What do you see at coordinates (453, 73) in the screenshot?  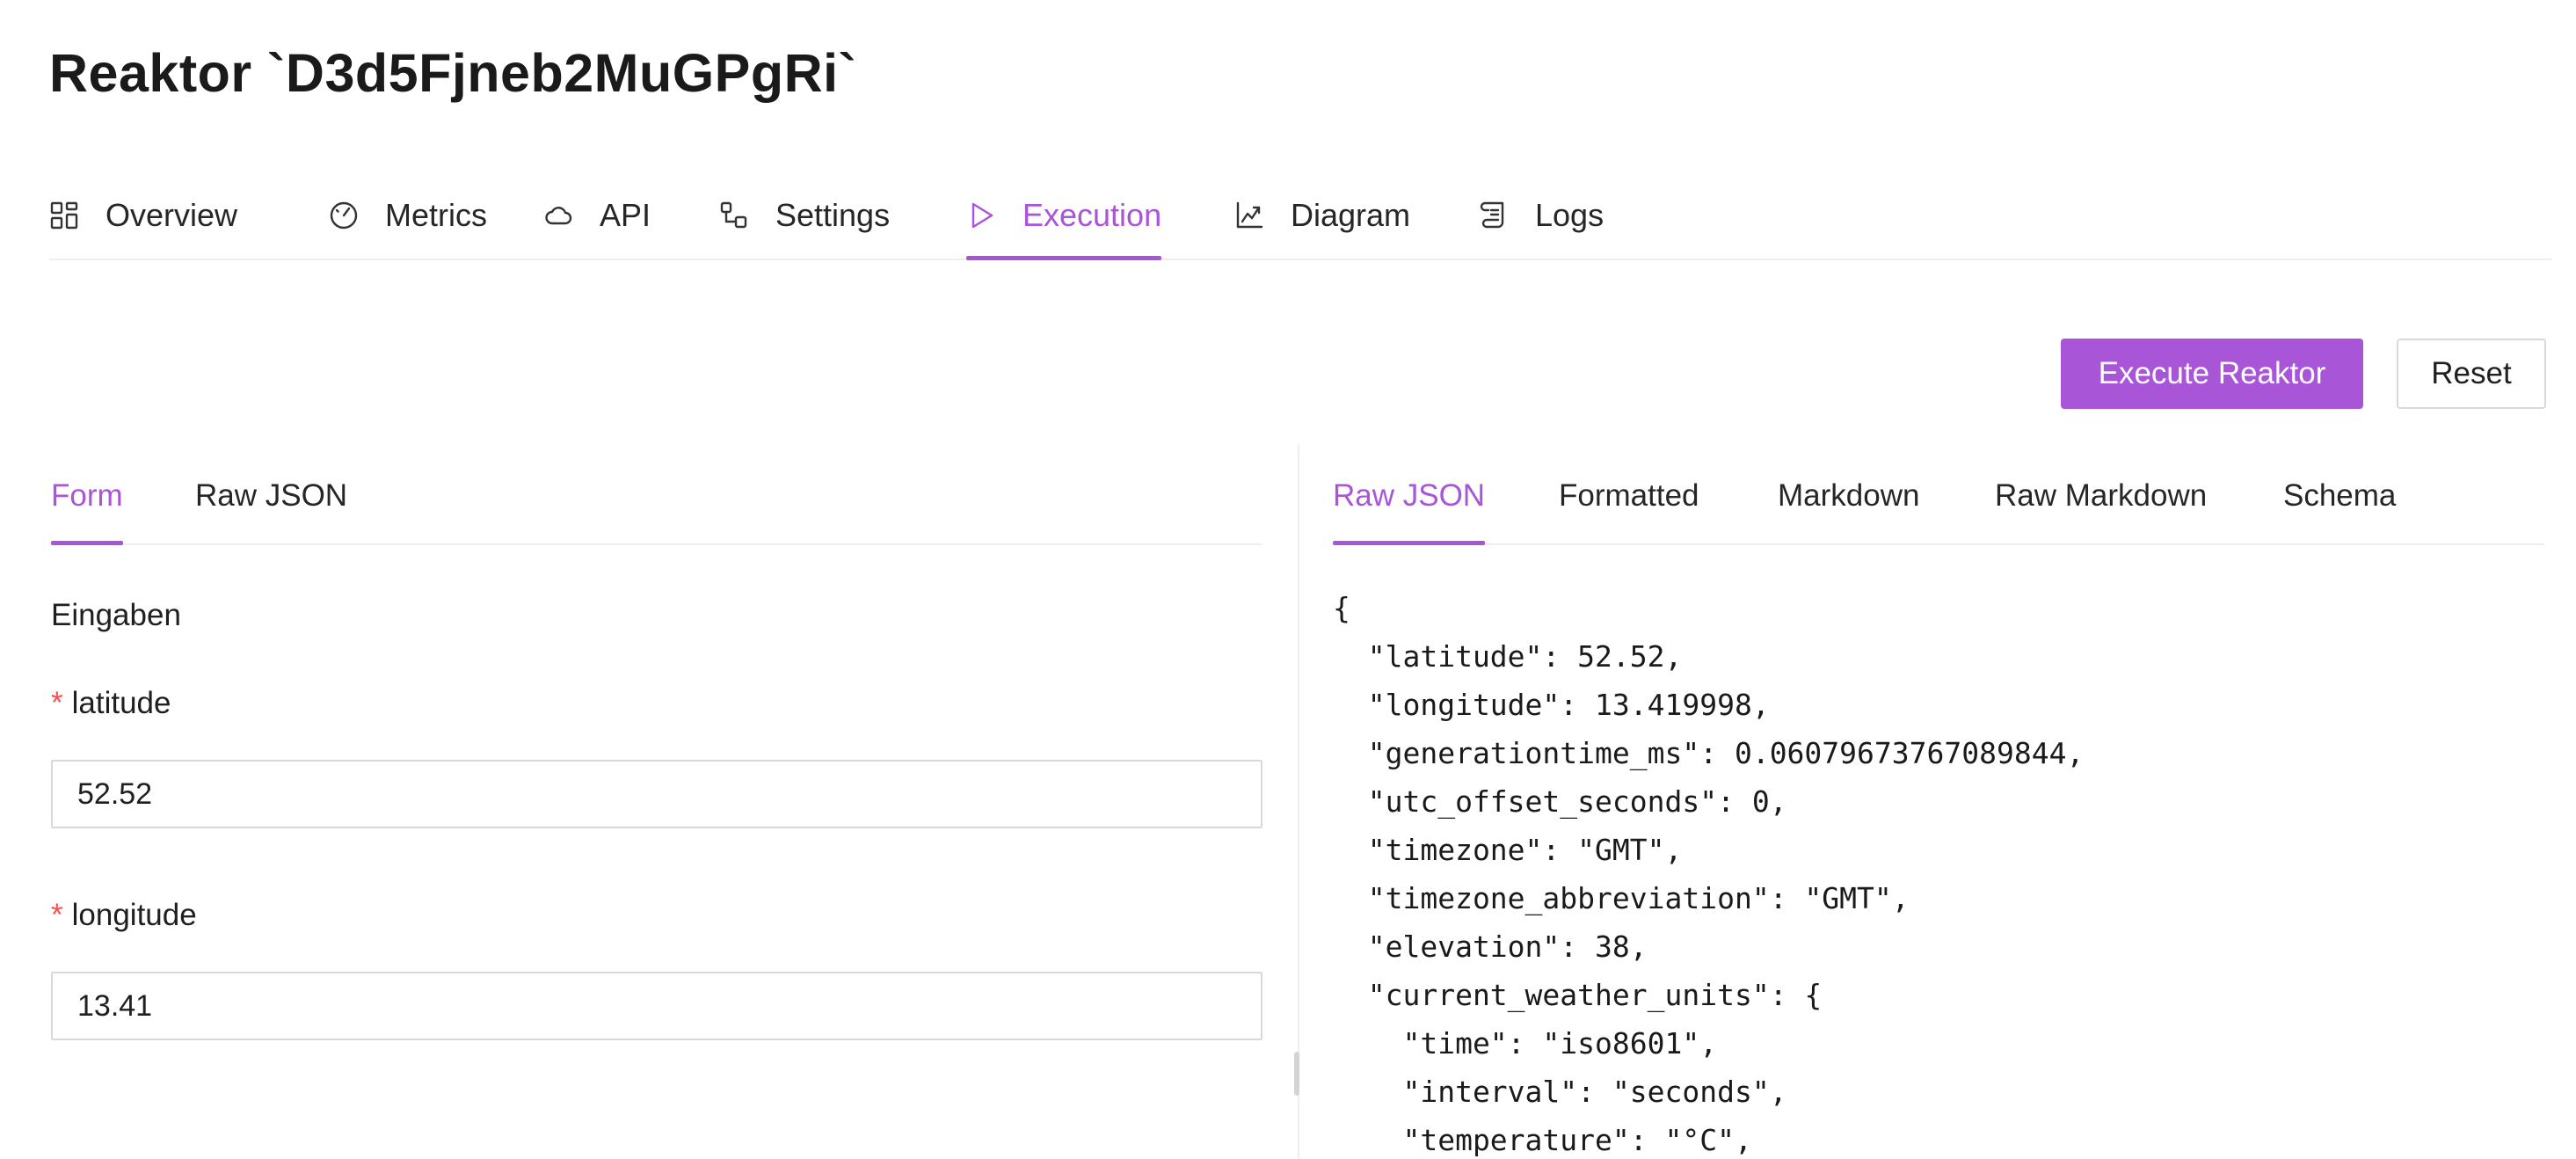 I see `page-title: Reaktor `D3d5Fjneb2MuGPgRi`` at bounding box center [453, 73].